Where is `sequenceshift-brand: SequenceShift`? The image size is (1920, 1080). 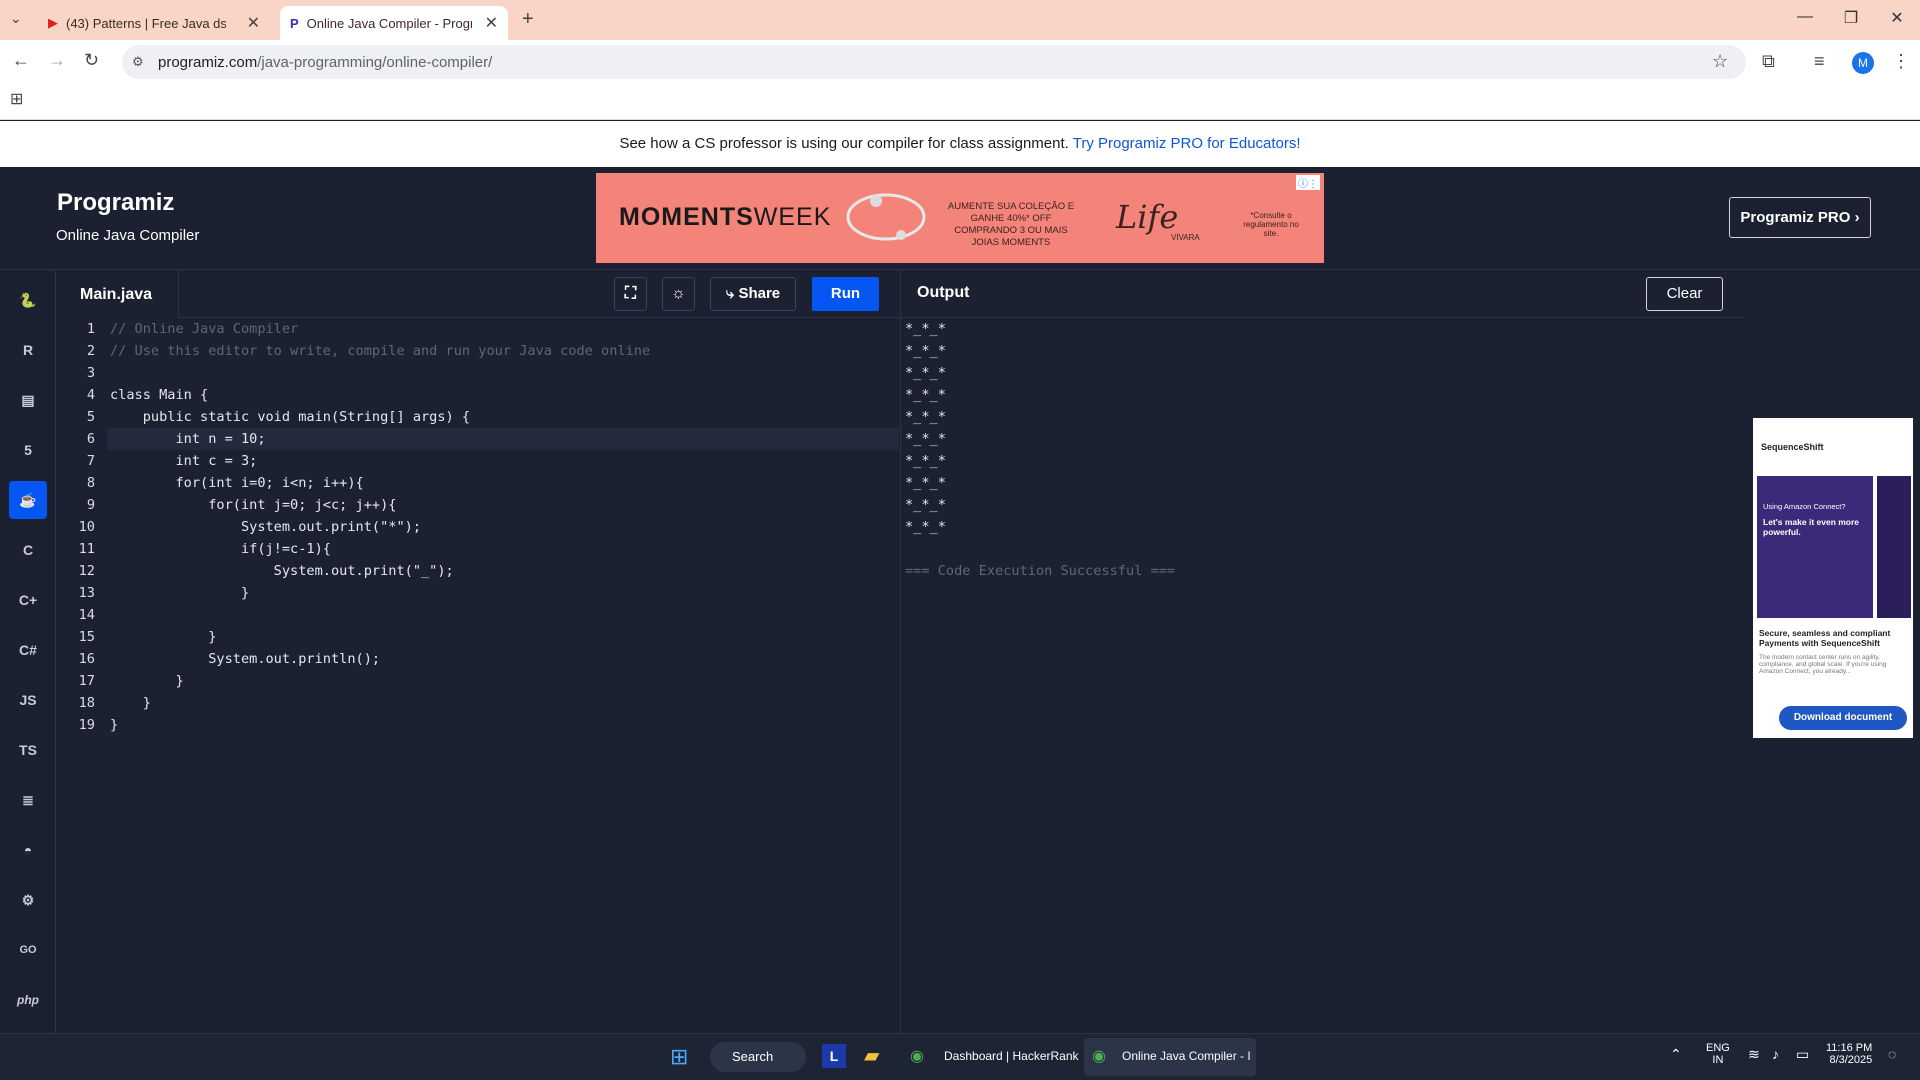 sequenceshift-brand: SequenceShift is located at coordinates (1792, 447).